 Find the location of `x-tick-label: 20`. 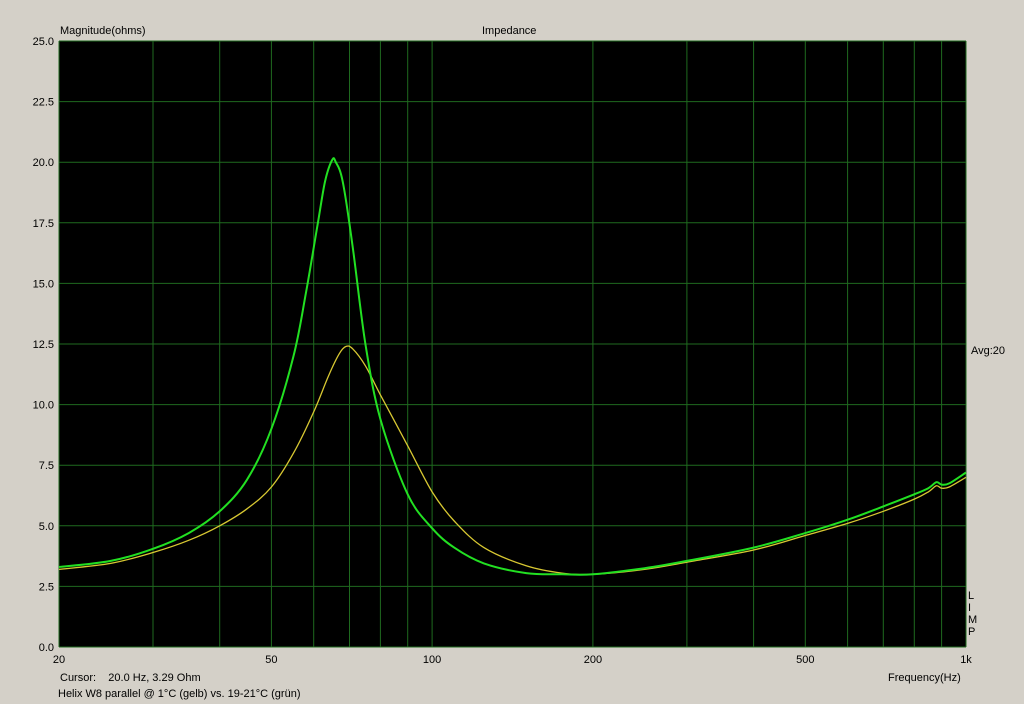

x-tick-label: 20 is located at coordinates (59, 660).